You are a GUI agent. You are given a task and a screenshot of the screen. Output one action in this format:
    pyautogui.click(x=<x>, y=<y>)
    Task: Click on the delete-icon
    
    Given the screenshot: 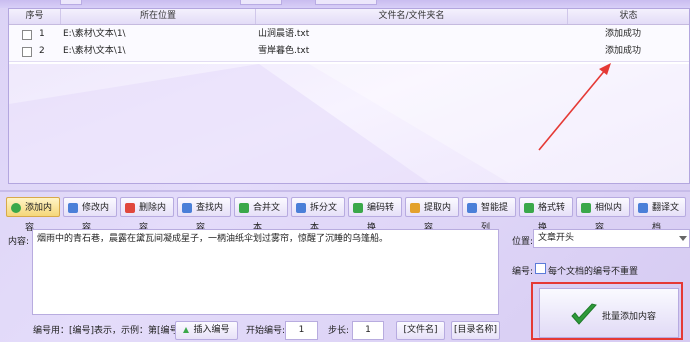 What is the action you would take?
    pyautogui.click(x=130, y=208)
    